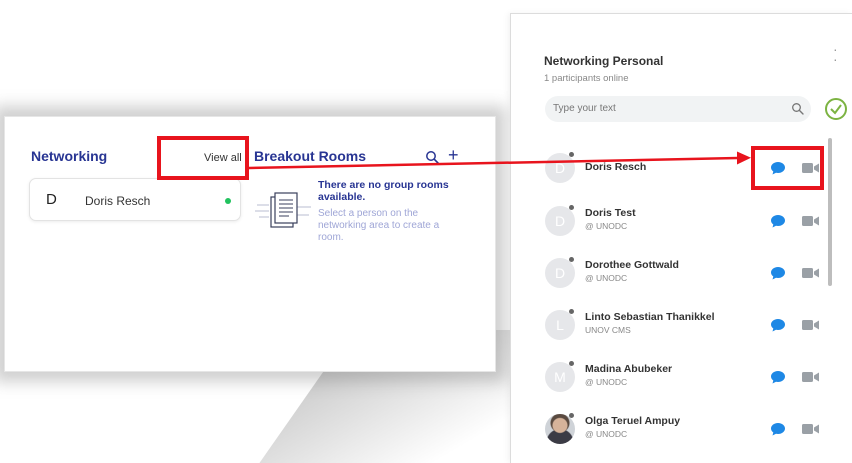 The width and height of the screenshot is (852, 463). Describe the element at coordinates (685, 224) in the screenshot. I see `participant-row: D Doris Test @ UNODC` at that location.